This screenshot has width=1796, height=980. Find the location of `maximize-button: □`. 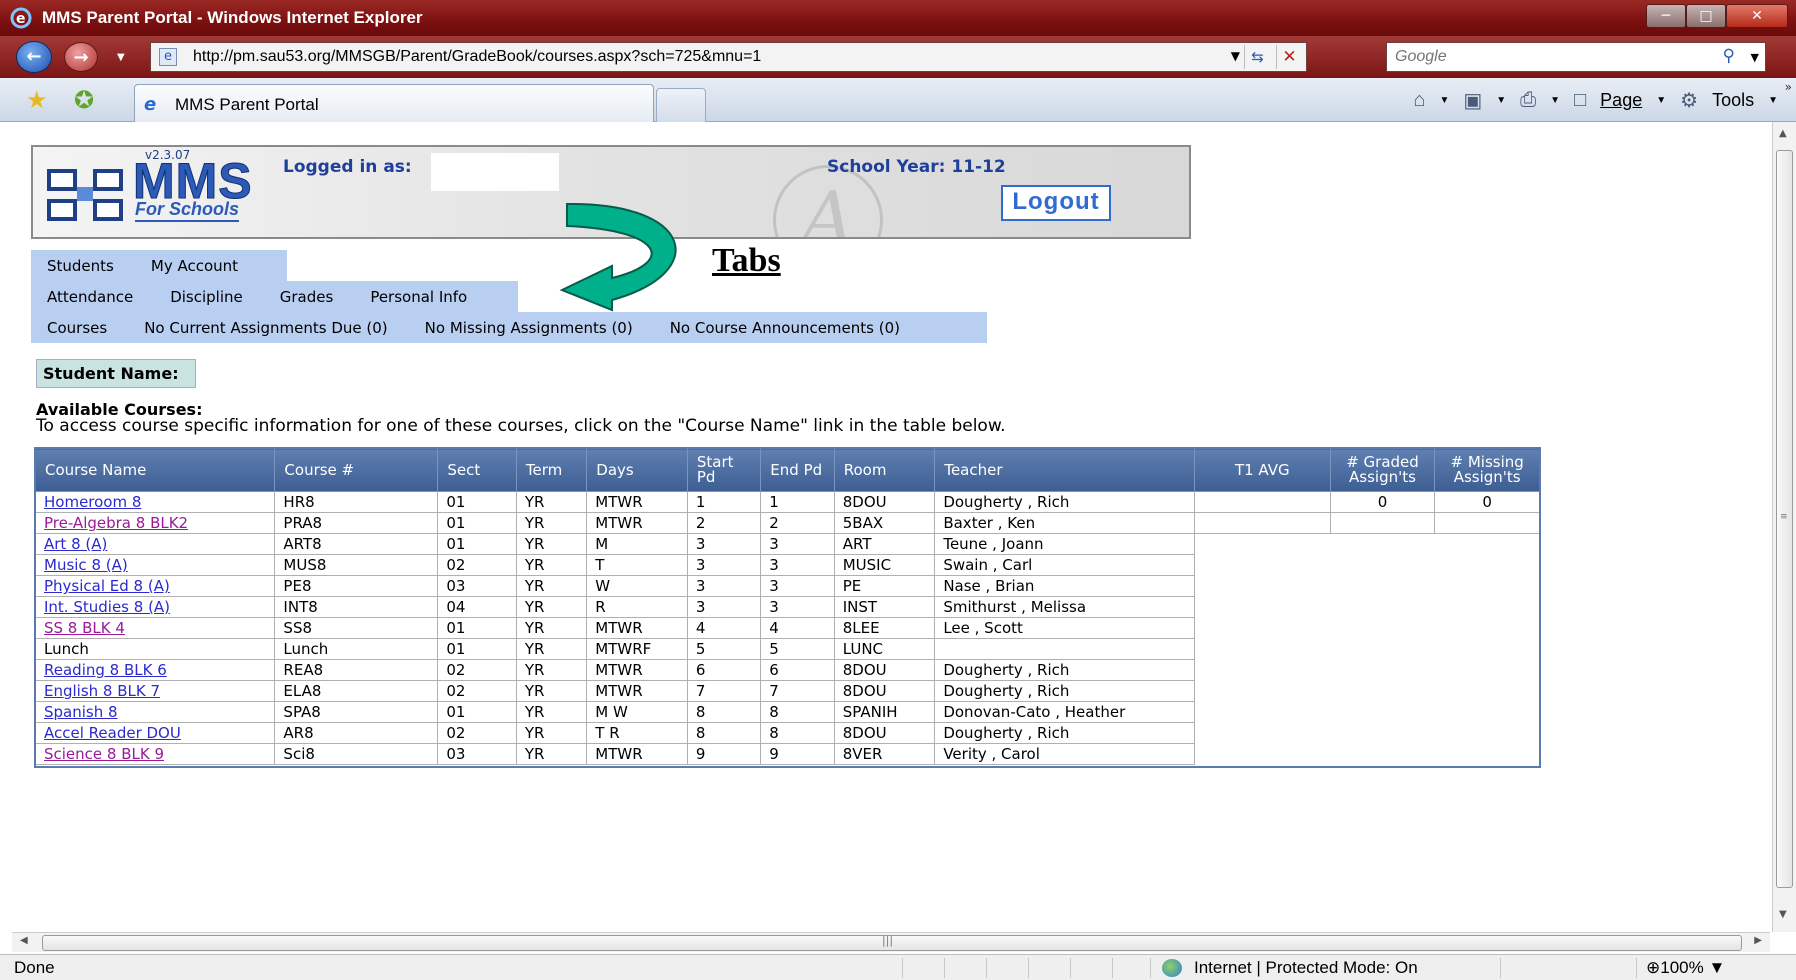

maximize-button: □ is located at coordinates (1706, 16).